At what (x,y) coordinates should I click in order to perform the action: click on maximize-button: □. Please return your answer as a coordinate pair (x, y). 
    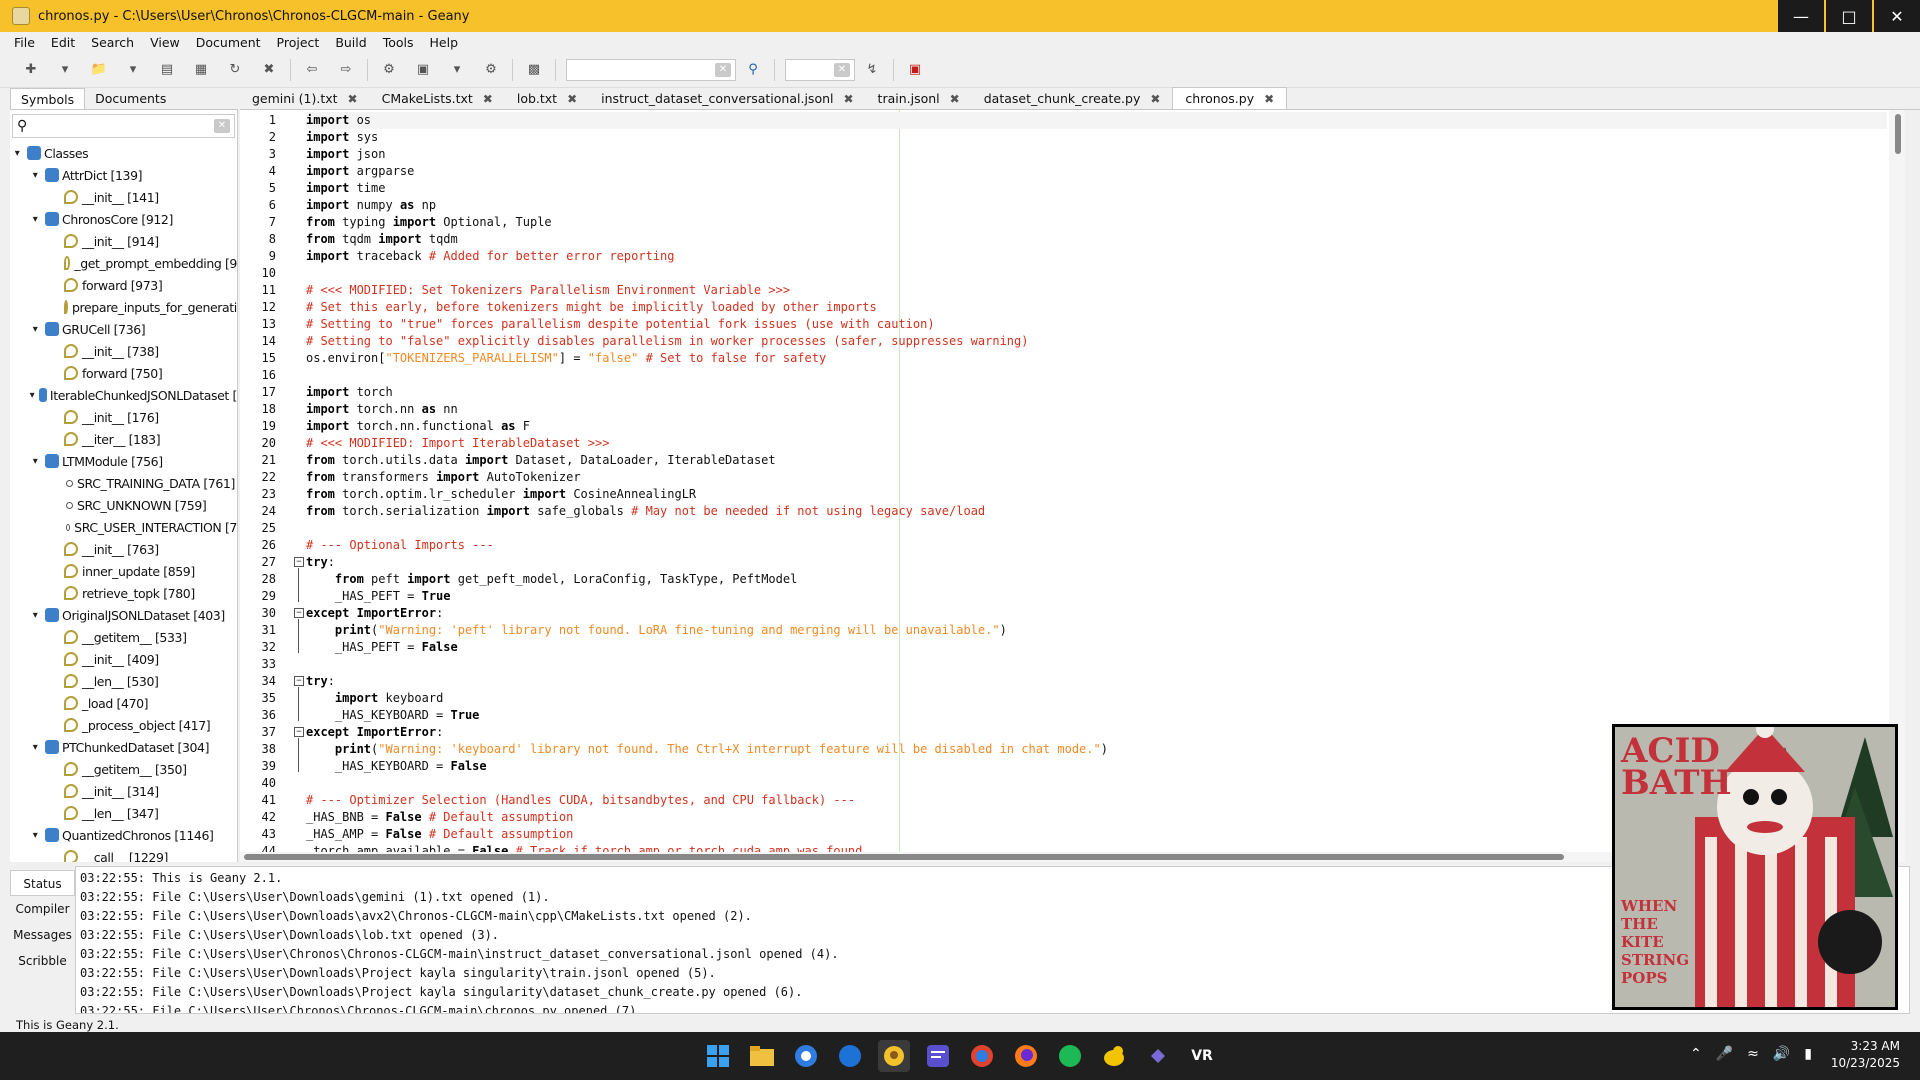
    Looking at the image, I should click on (1849, 16).